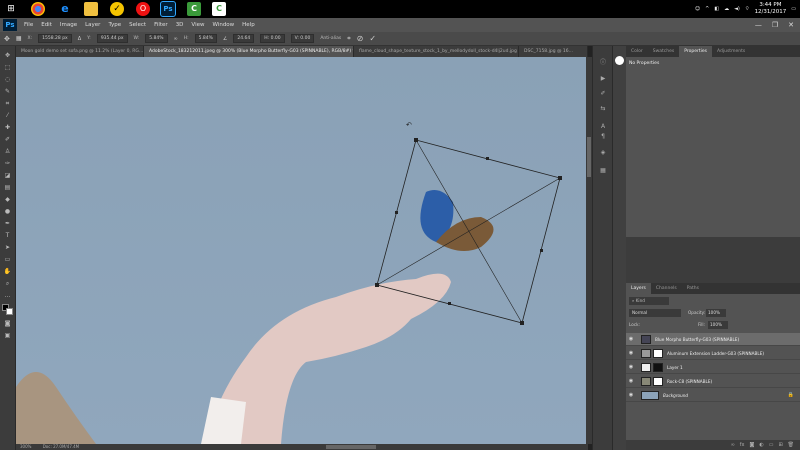 This screenshot has width=800, height=450. Describe the element at coordinates (655, 313) in the screenshot. I see `blend-mode-select: Normal` at that location.